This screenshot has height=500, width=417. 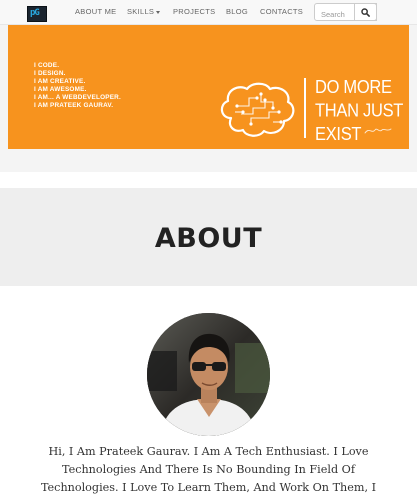 I want to click on slogan-line: THAN JUST, so click(x=359, y=110).